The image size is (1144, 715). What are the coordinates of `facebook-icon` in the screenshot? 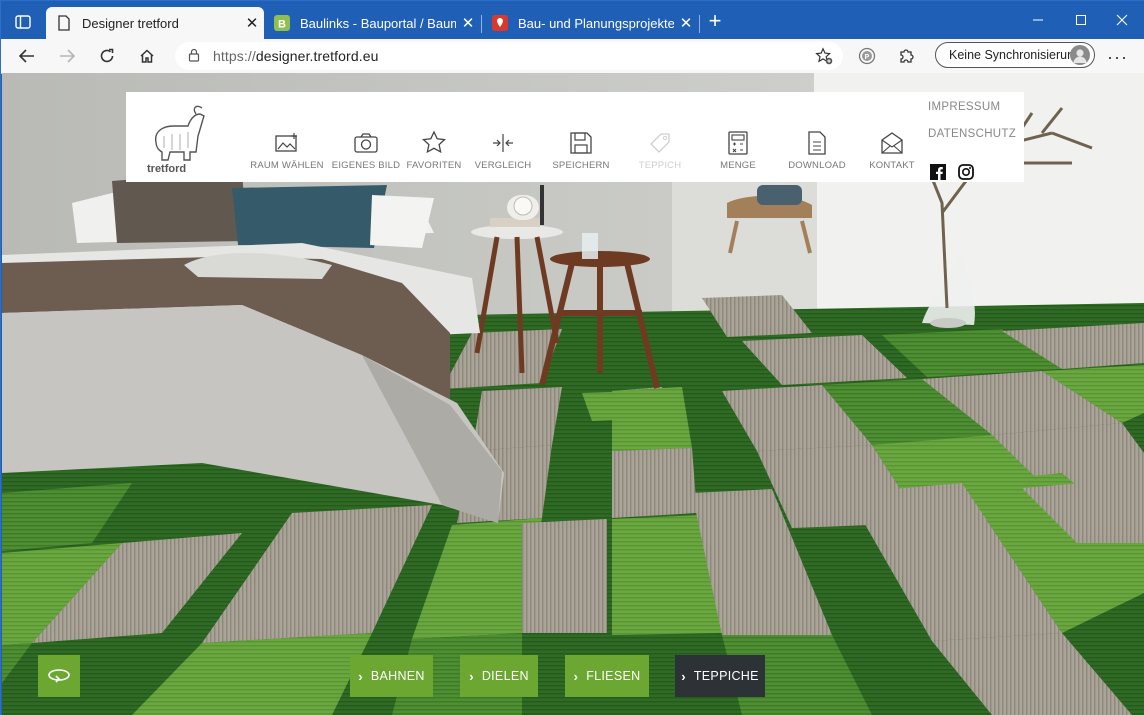 It's located at (938, 172).